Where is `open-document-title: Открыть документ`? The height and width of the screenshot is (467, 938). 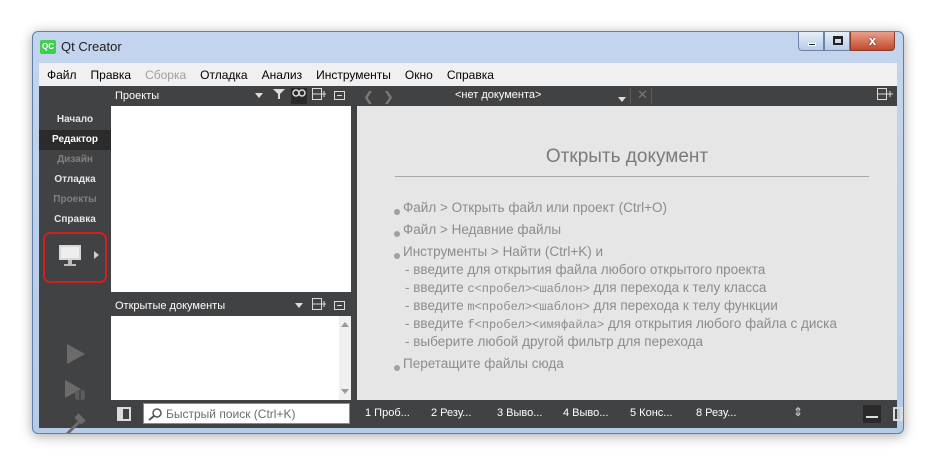
open-document-title: Открыть документ is located at coordinates (627, 156).